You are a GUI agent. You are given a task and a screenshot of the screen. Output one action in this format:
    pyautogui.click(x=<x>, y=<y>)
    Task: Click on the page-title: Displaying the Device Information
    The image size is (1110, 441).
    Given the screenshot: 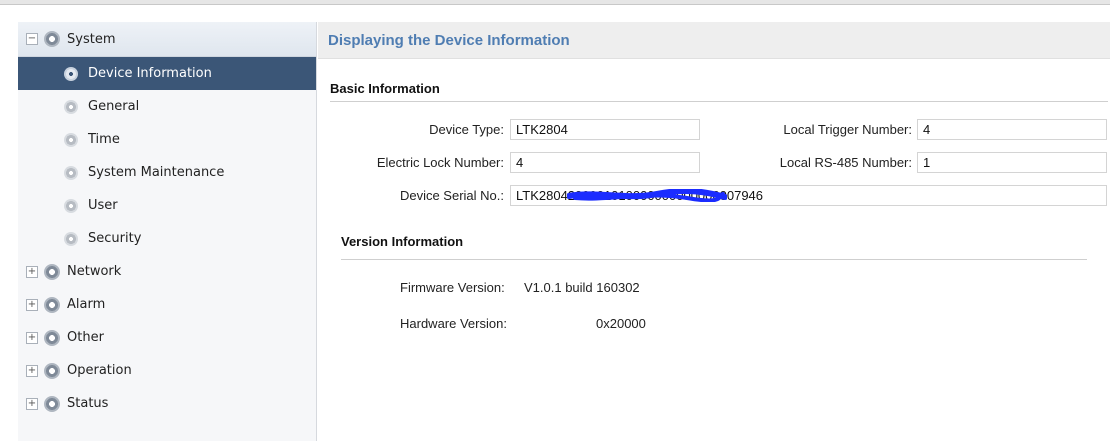 What is the action you would take?
    pyautogui.click(x=714, y=40)
    